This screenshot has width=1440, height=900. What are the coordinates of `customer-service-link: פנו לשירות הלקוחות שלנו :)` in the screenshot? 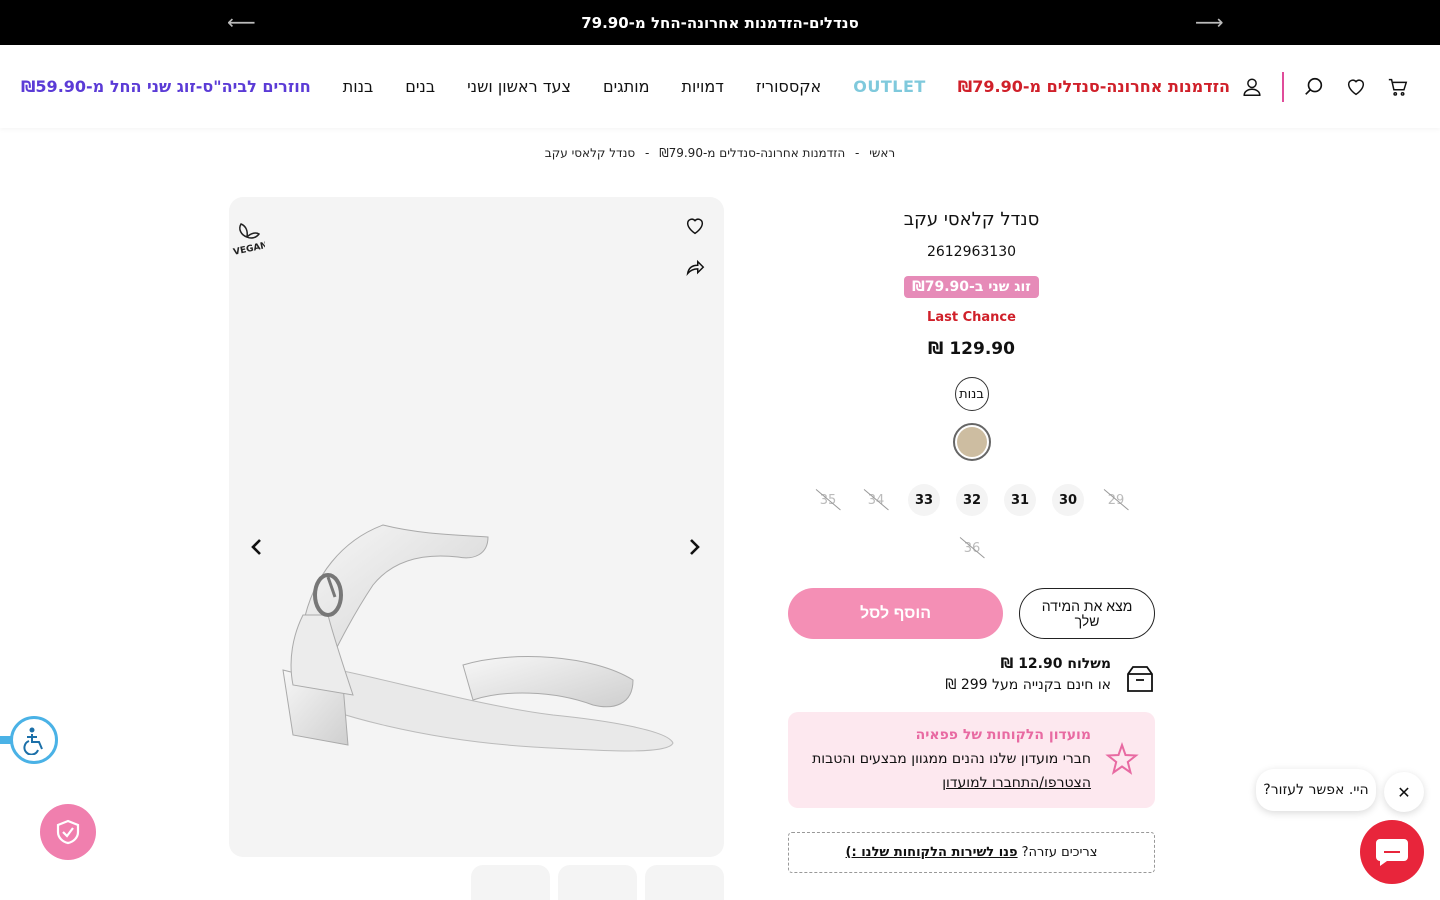 It's located at (932, 852).